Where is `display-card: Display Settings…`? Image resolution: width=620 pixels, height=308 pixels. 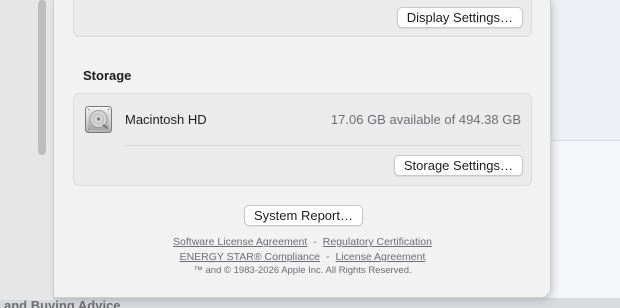
display-card: Display Settings… is located at coordinates (302, 18).